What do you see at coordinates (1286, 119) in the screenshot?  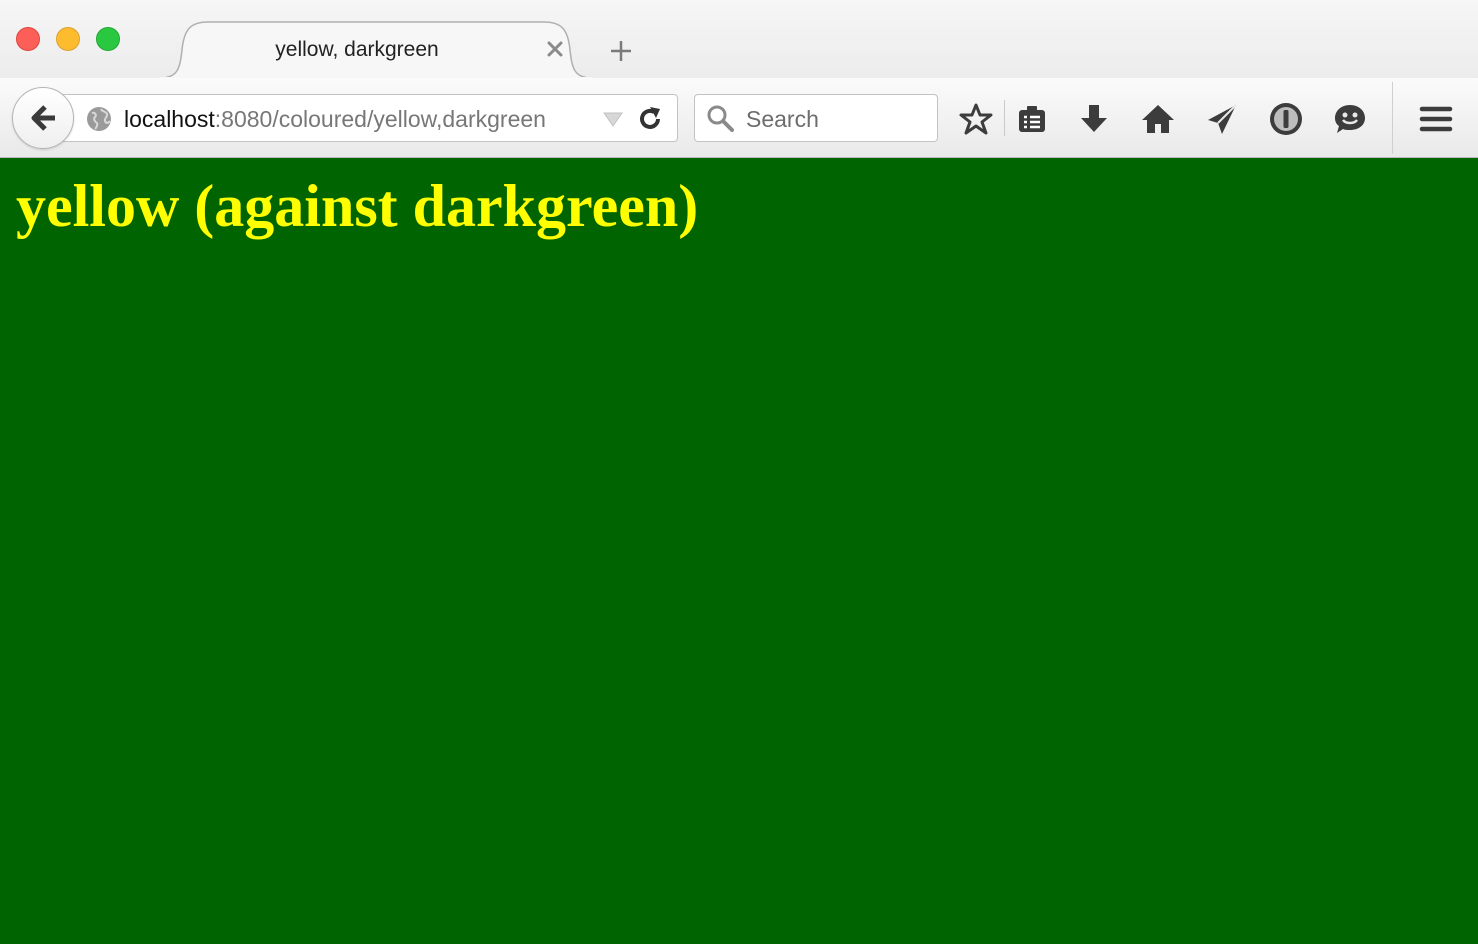 I see `password-manager-icon` at bounding box center [1286, 119].